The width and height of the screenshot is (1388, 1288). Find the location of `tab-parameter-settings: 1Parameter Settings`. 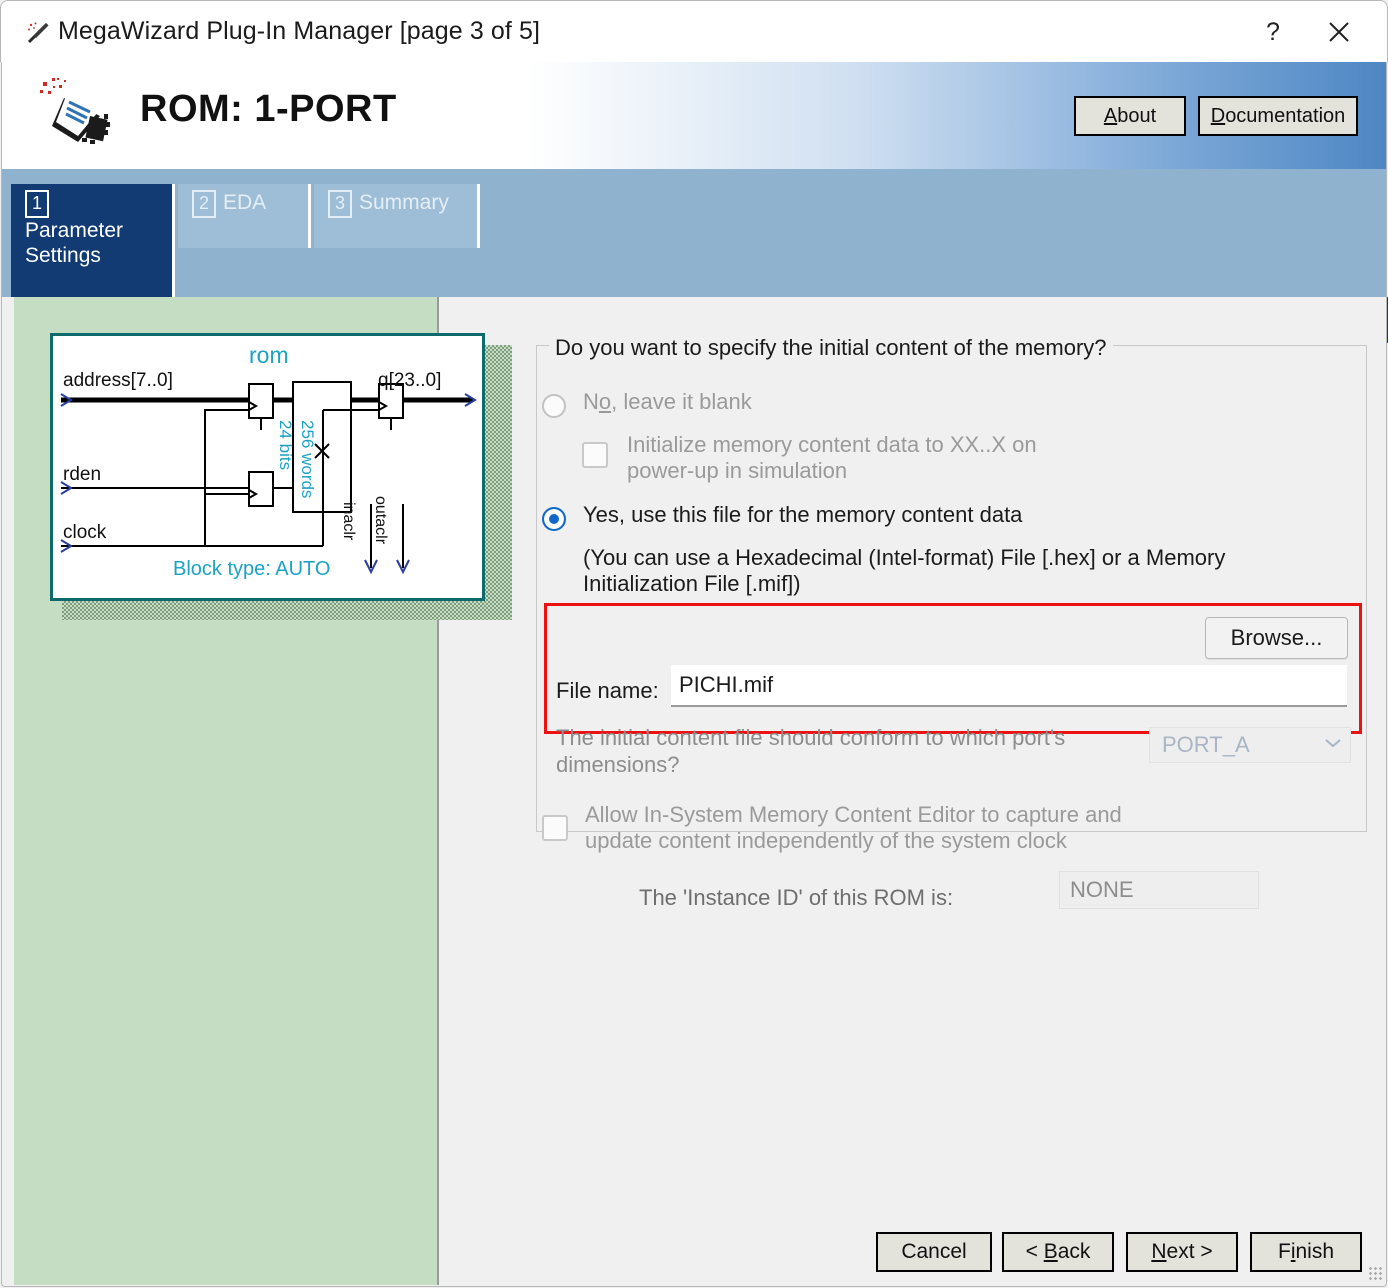

tab-parameter-settings: 1Parameter Settings is located at coordinates (93, 240).